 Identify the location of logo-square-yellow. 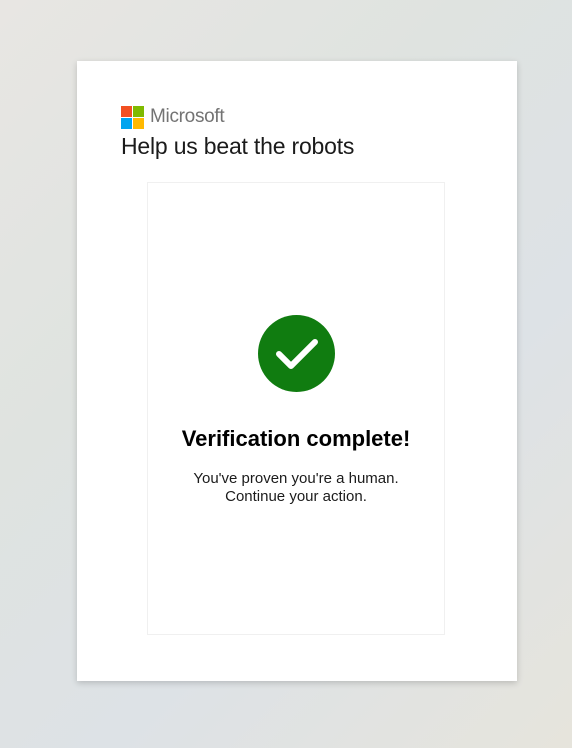
(138, 123).